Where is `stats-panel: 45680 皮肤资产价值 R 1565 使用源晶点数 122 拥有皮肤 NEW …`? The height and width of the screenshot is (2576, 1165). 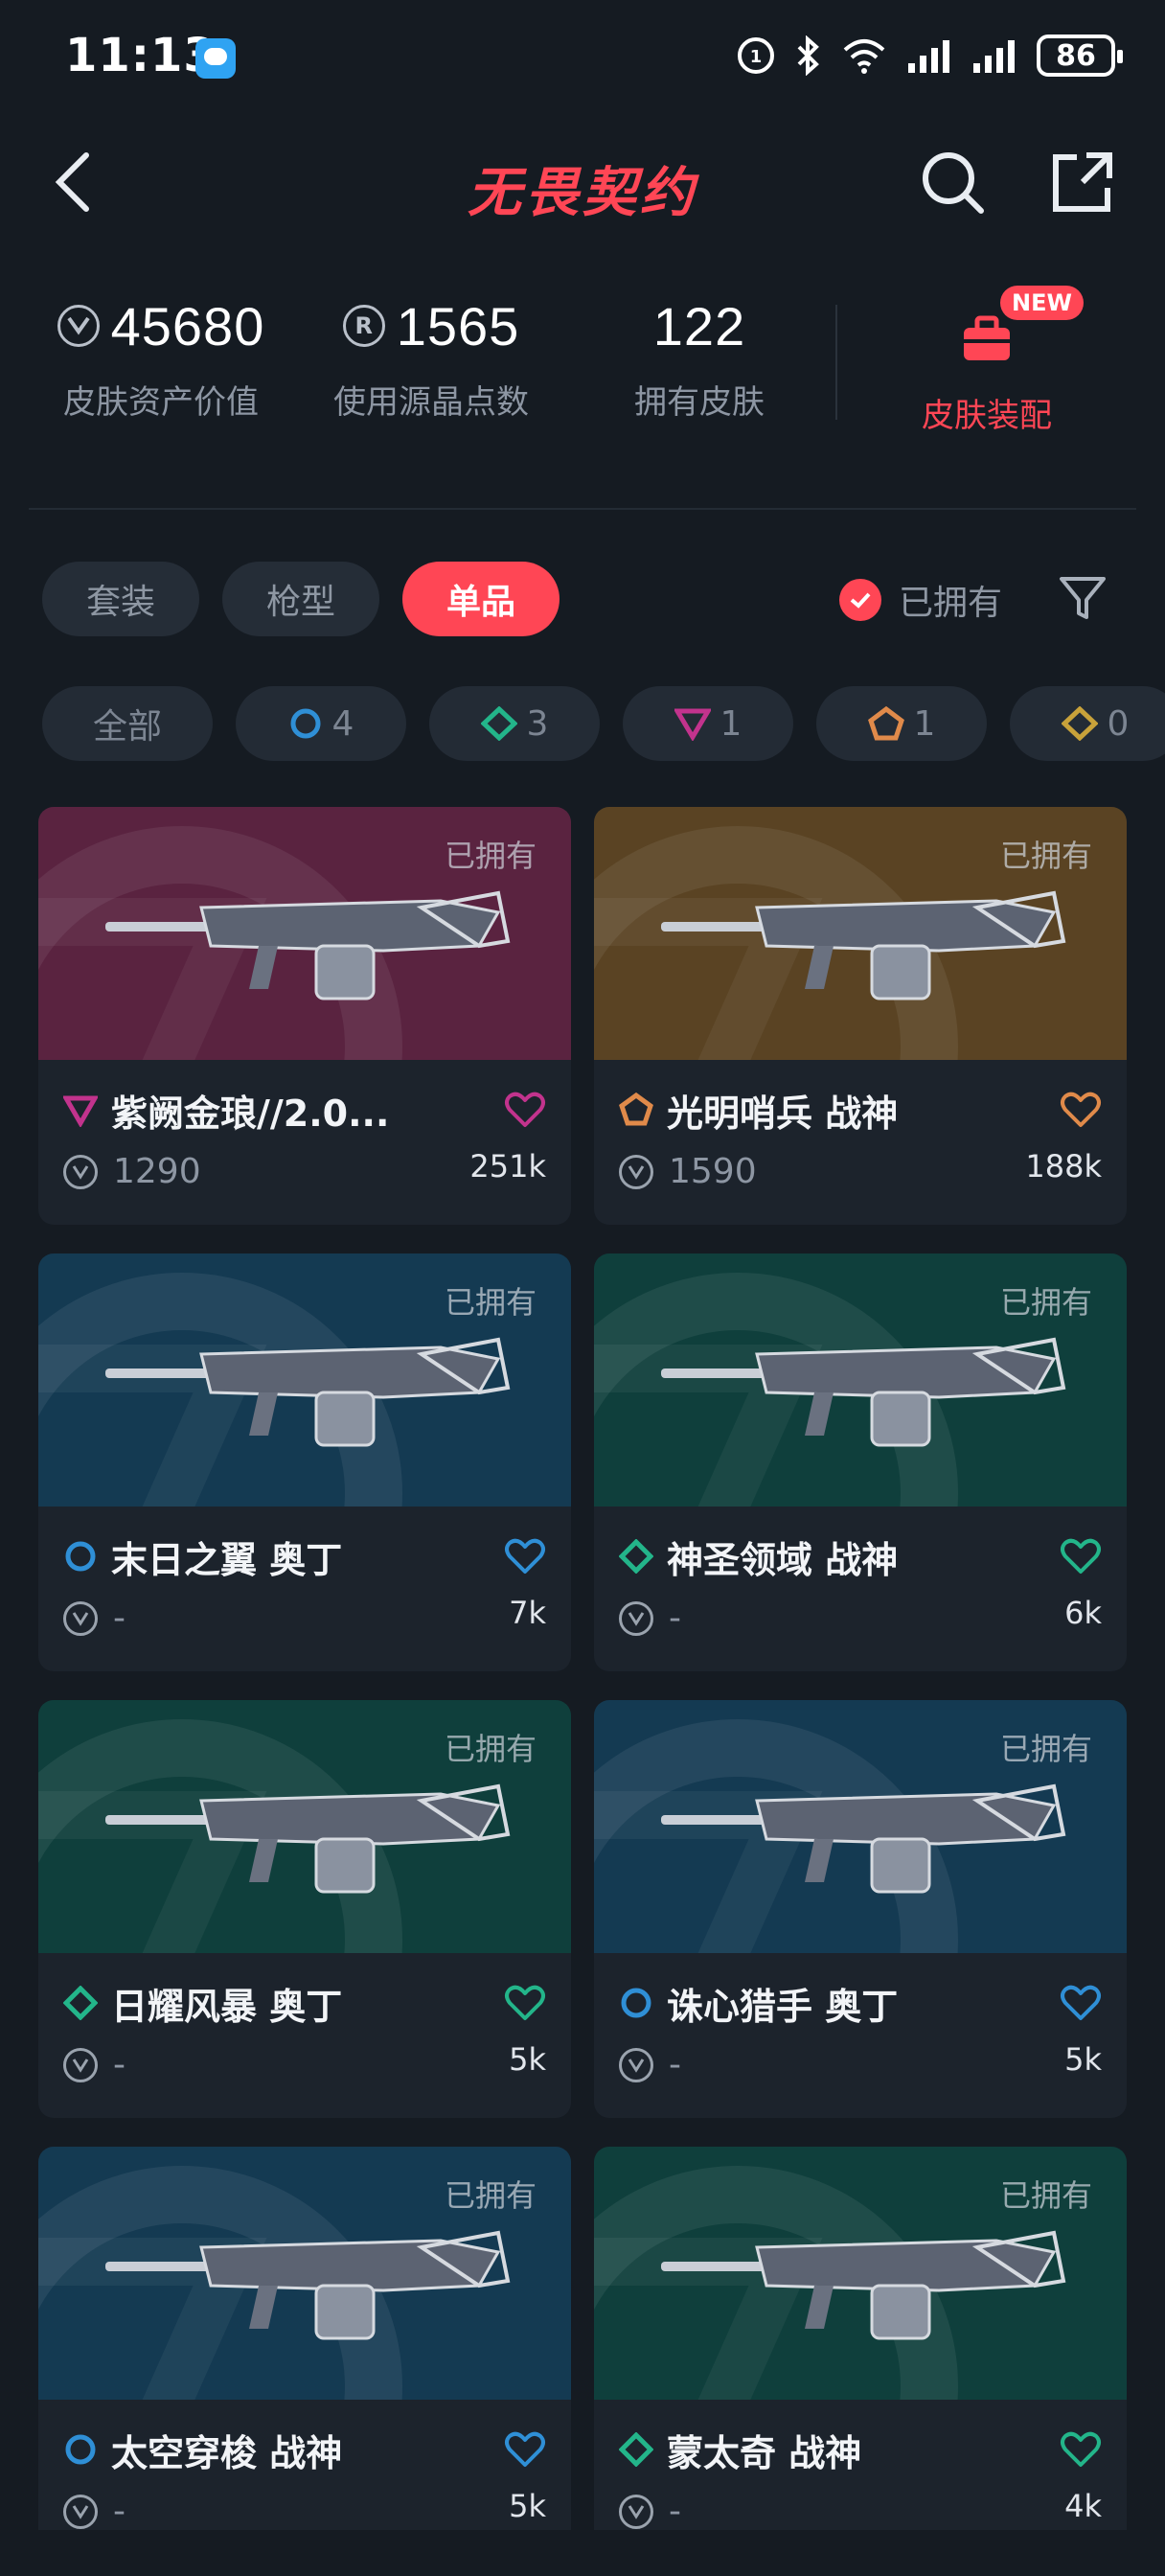
stats-panel: 45680 皮肤资产价值 R 1565 使用源晶点数 122 拥有皮肤 NEW … is located at coordinates (582, 368).